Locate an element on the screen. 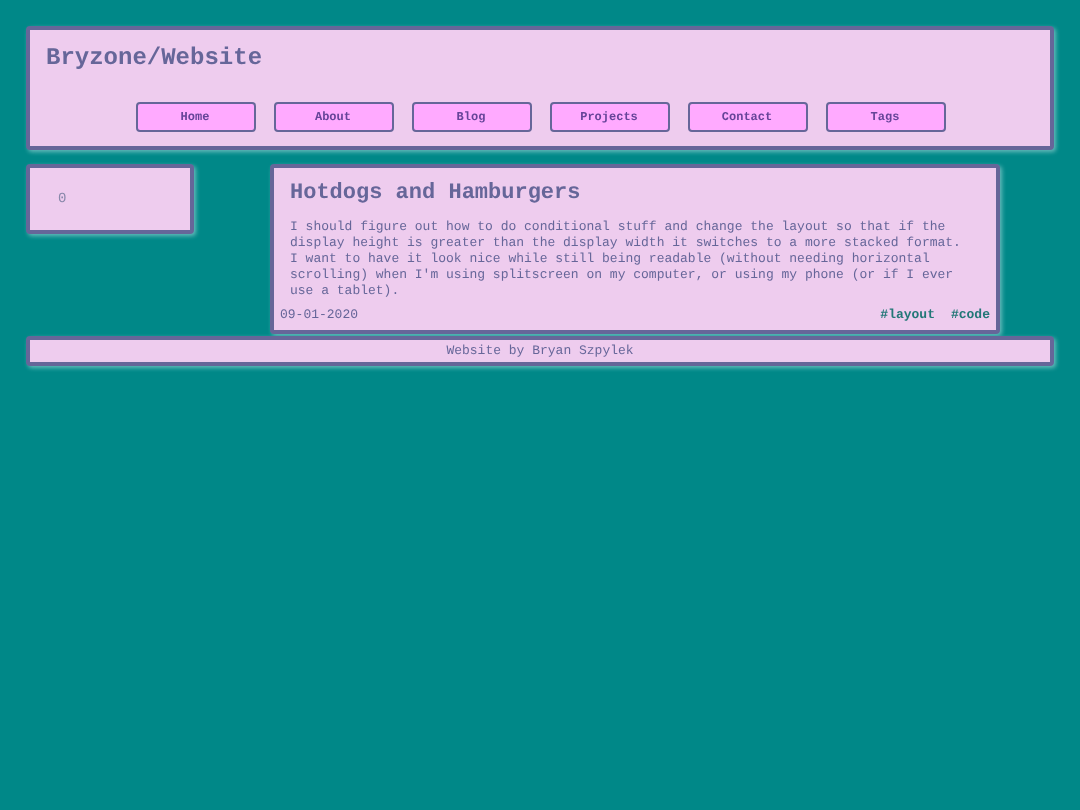 Image resolution: width=1080 pixels, height=810 pixels. site-title: Bryzone/Website is located at coordinates (155, 58).